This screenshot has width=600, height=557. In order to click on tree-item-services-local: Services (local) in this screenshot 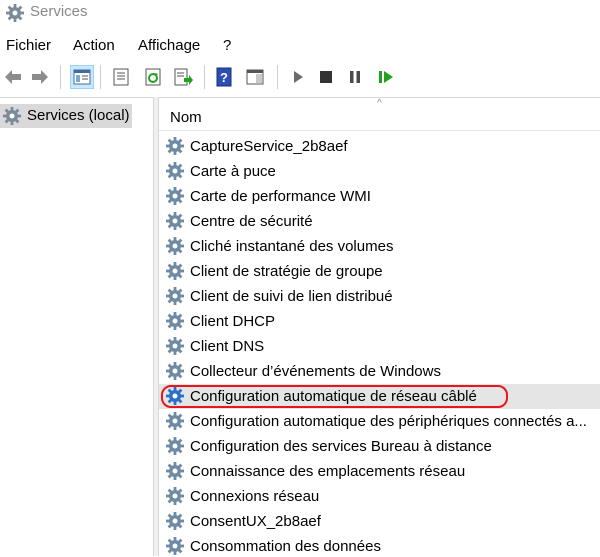, I will do `click(66, 116)`.